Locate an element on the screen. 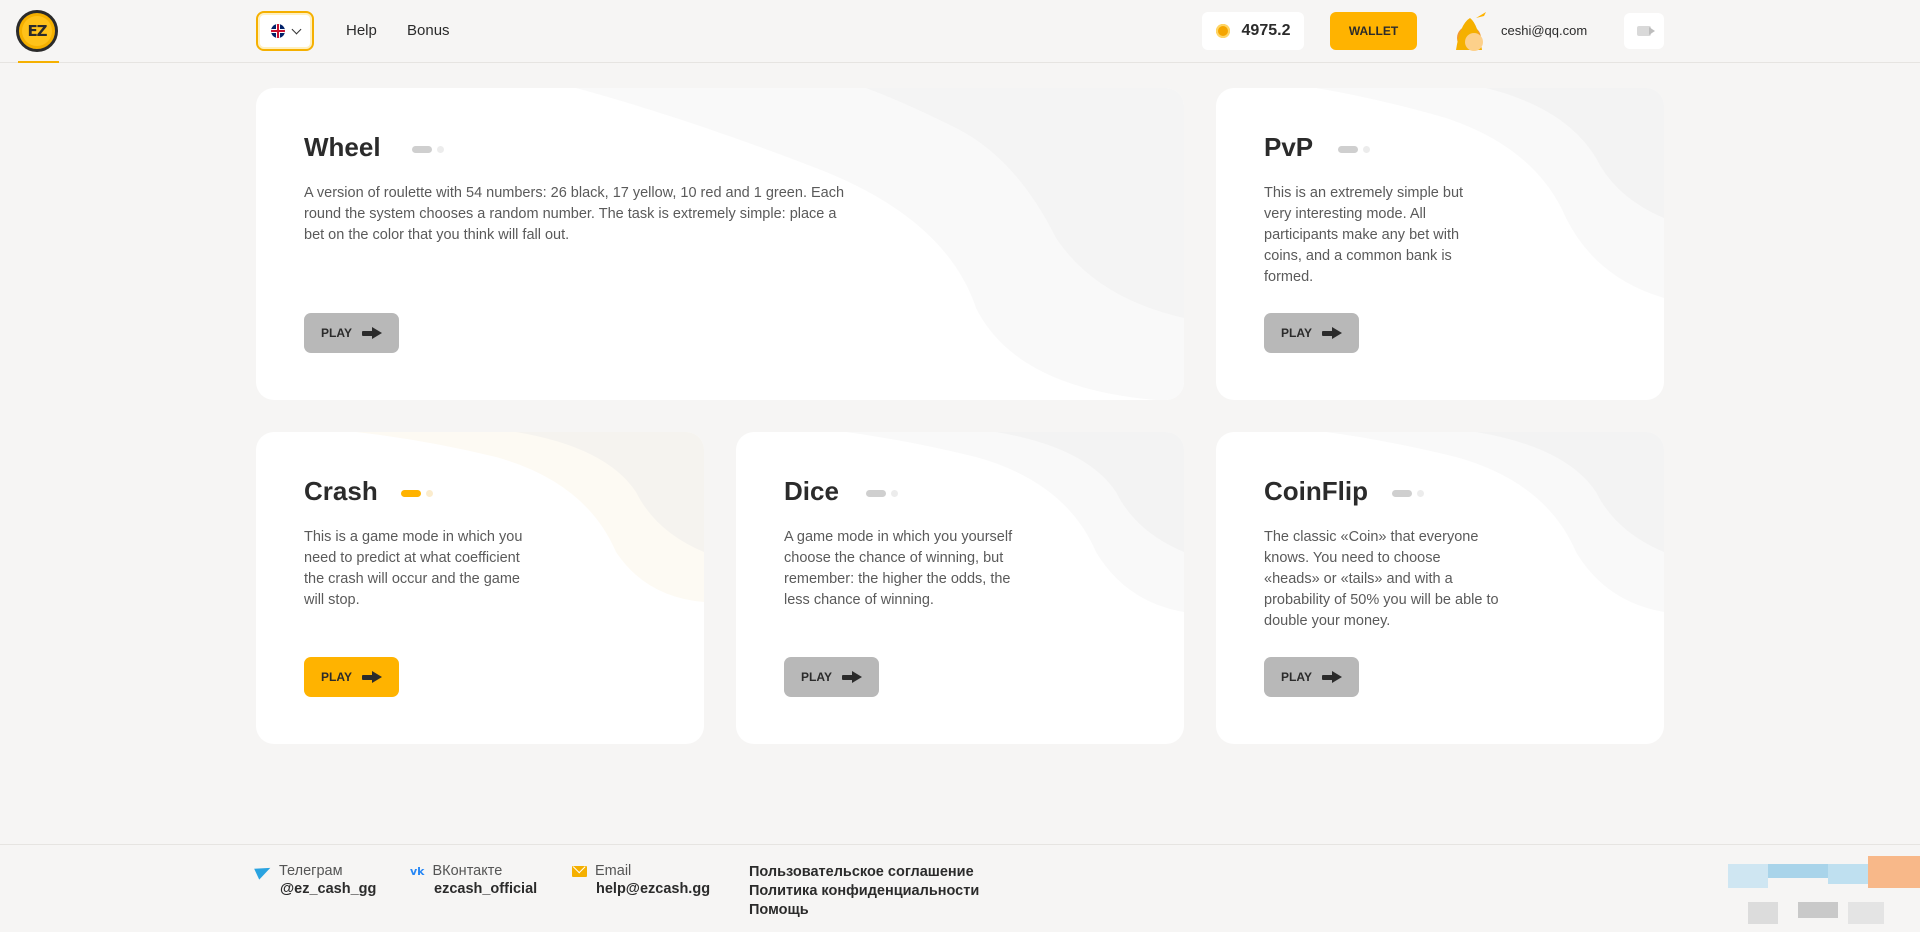 The width and height of the screenshot is (1920, 932). vk-label: ВКонтакте is located at coordinates (467, 871).